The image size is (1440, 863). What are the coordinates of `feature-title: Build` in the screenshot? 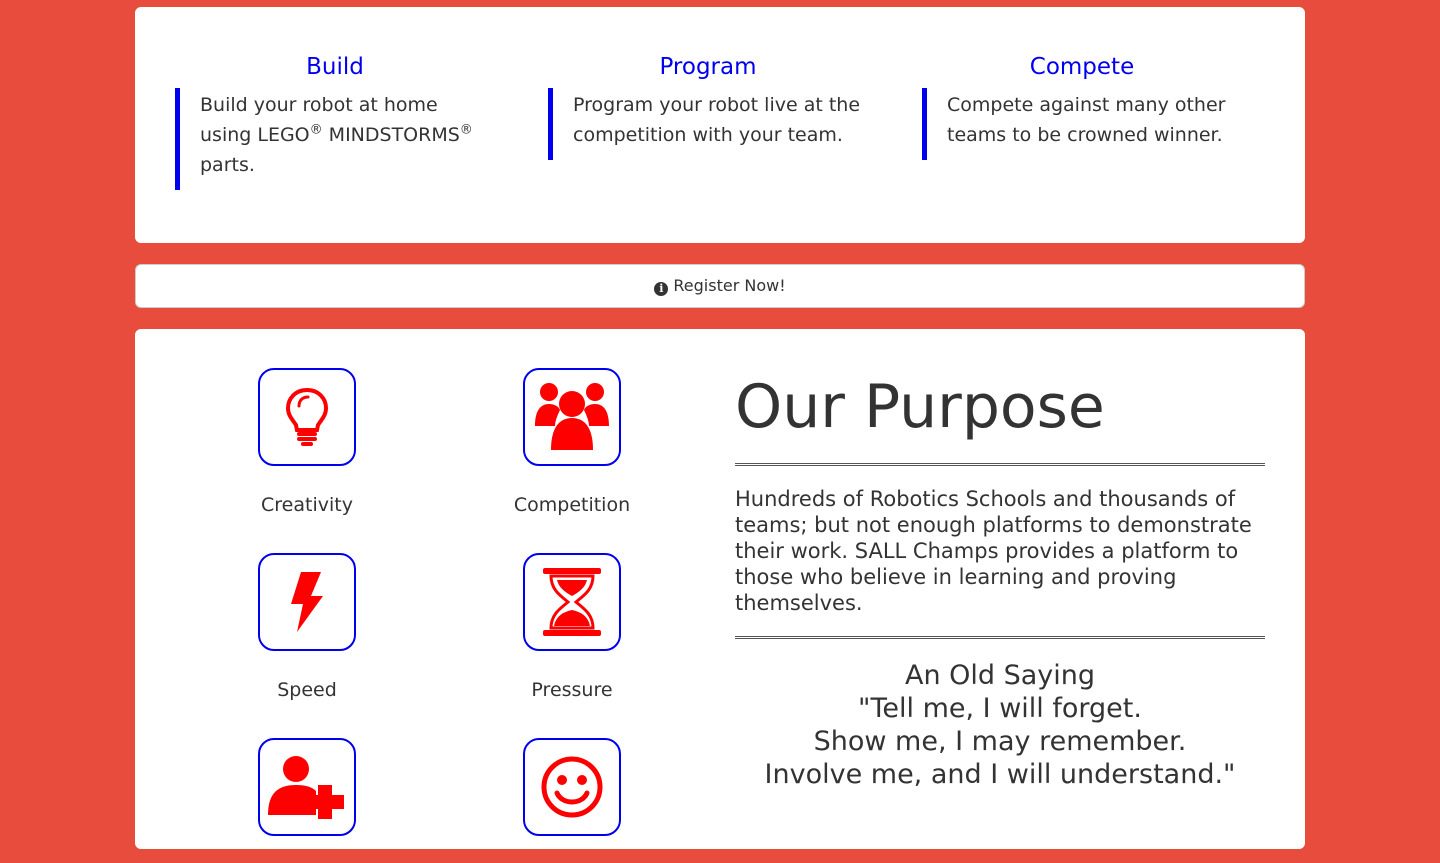 It's located at (335, 67).